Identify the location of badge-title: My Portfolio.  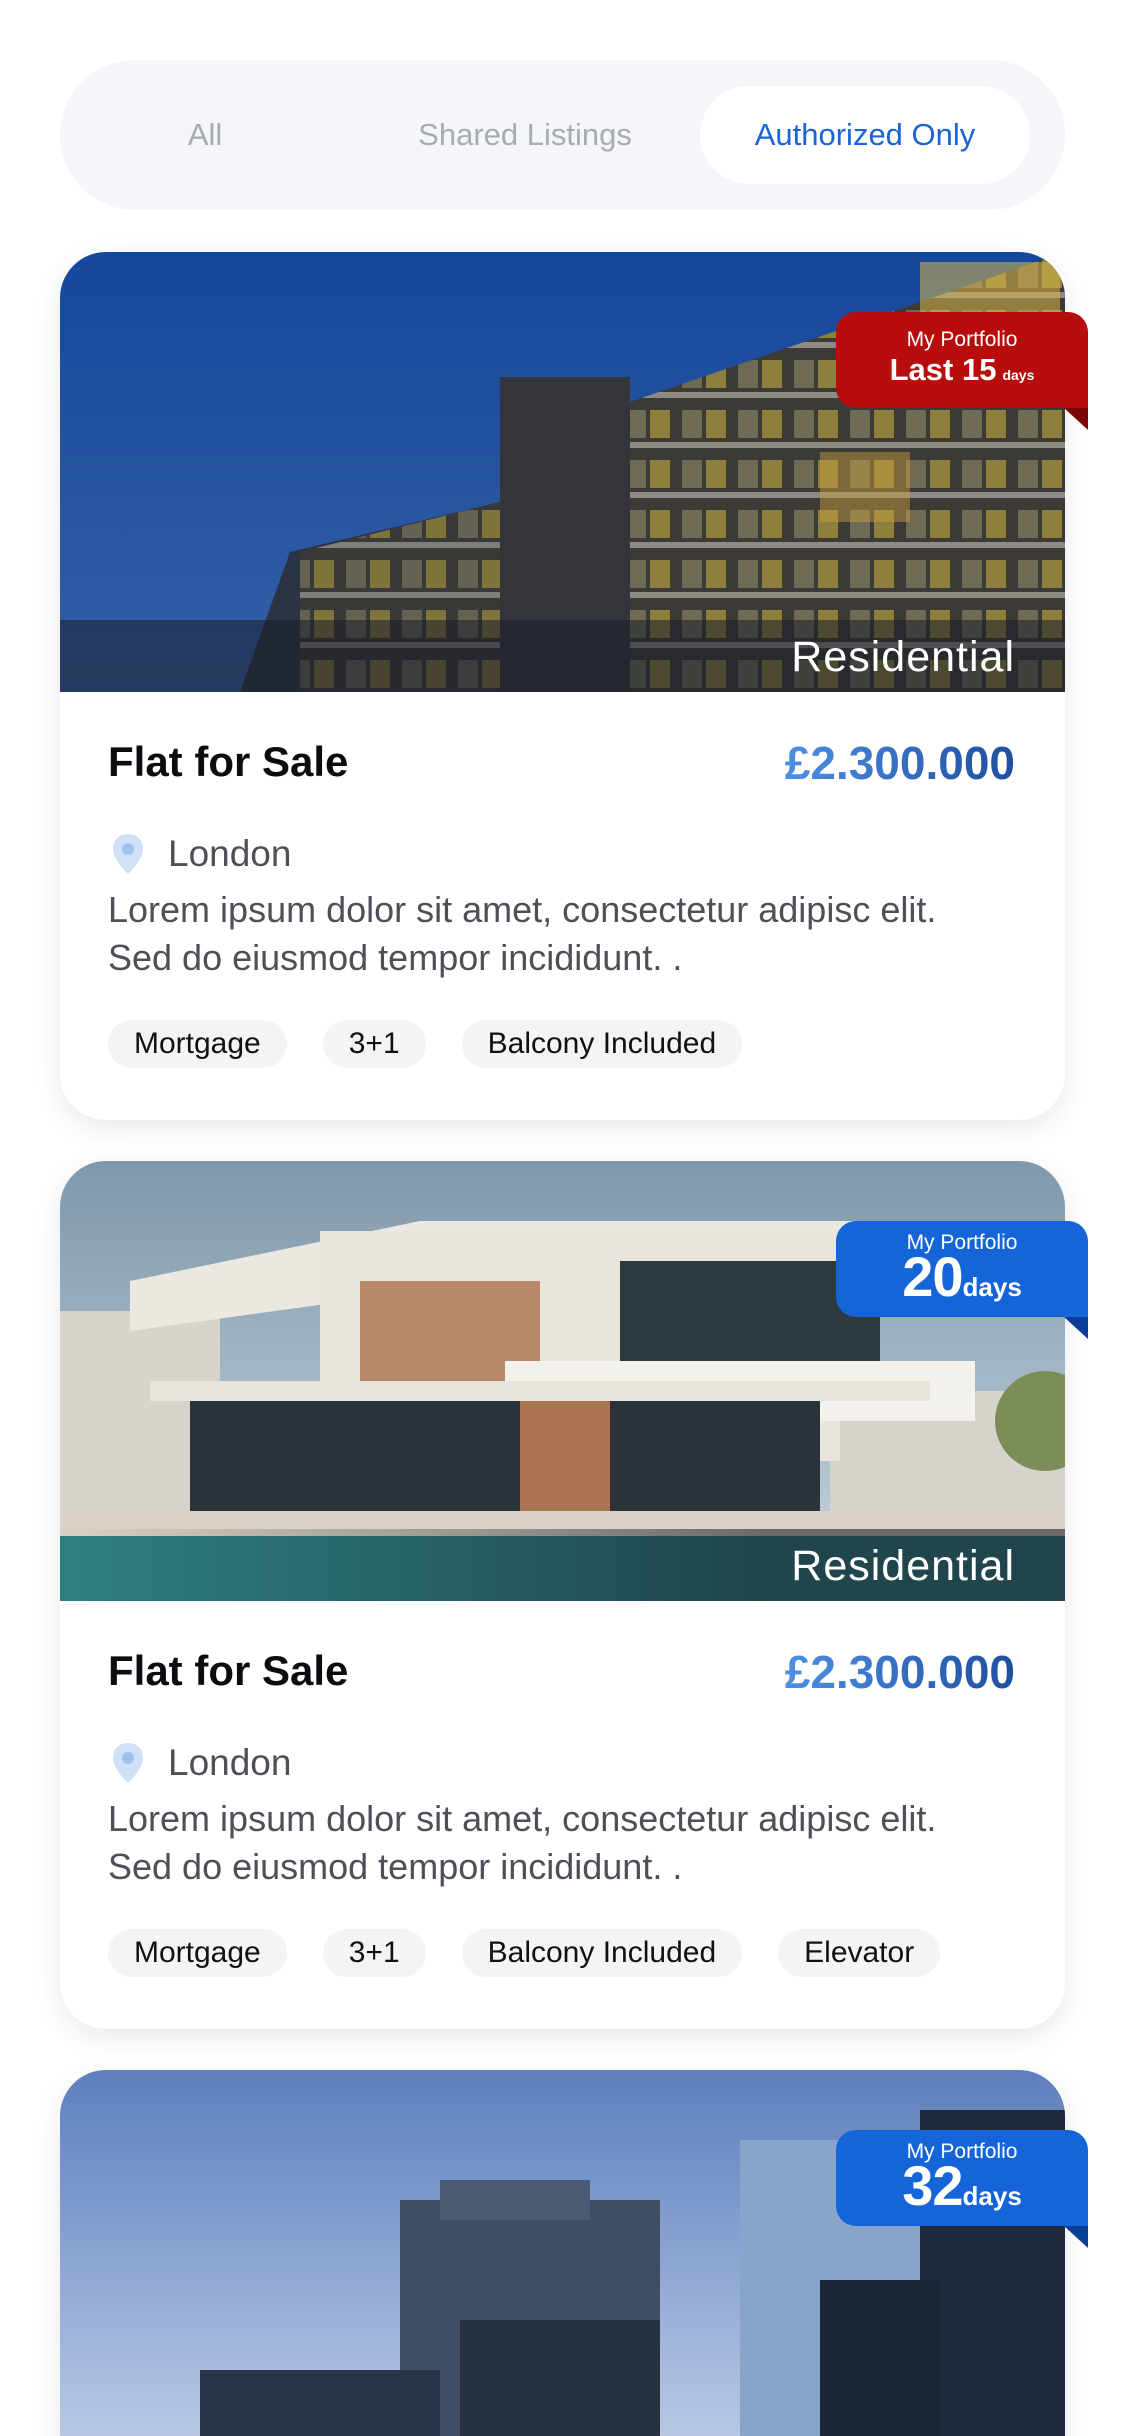
(962, 339).